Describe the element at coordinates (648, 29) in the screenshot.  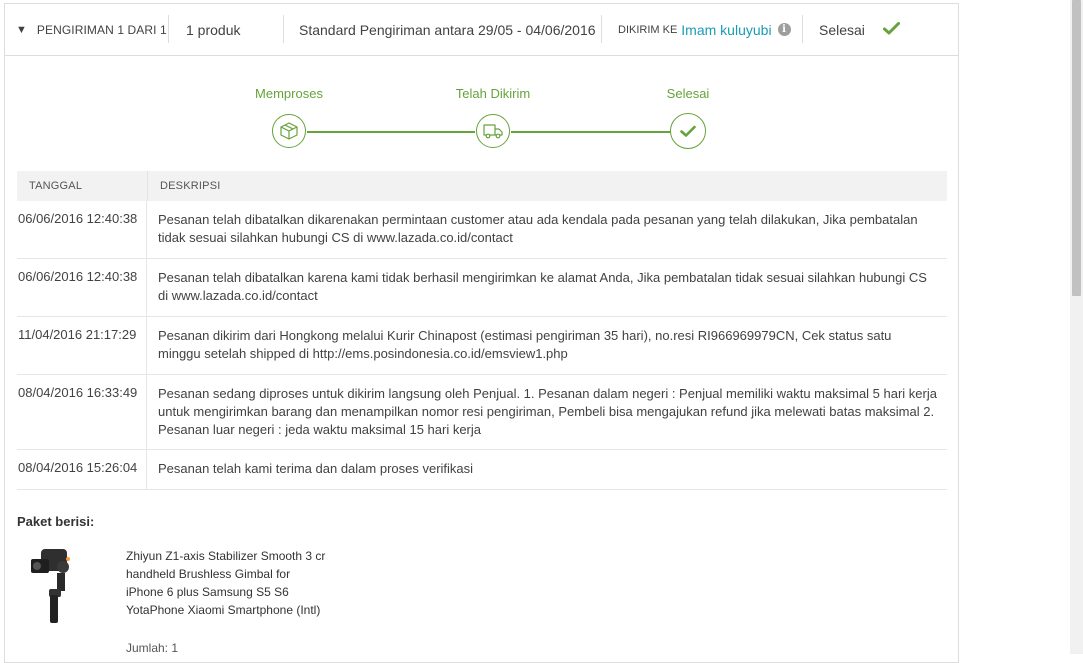
I see `ship-to-label: DIKIRIM KE` at that location.